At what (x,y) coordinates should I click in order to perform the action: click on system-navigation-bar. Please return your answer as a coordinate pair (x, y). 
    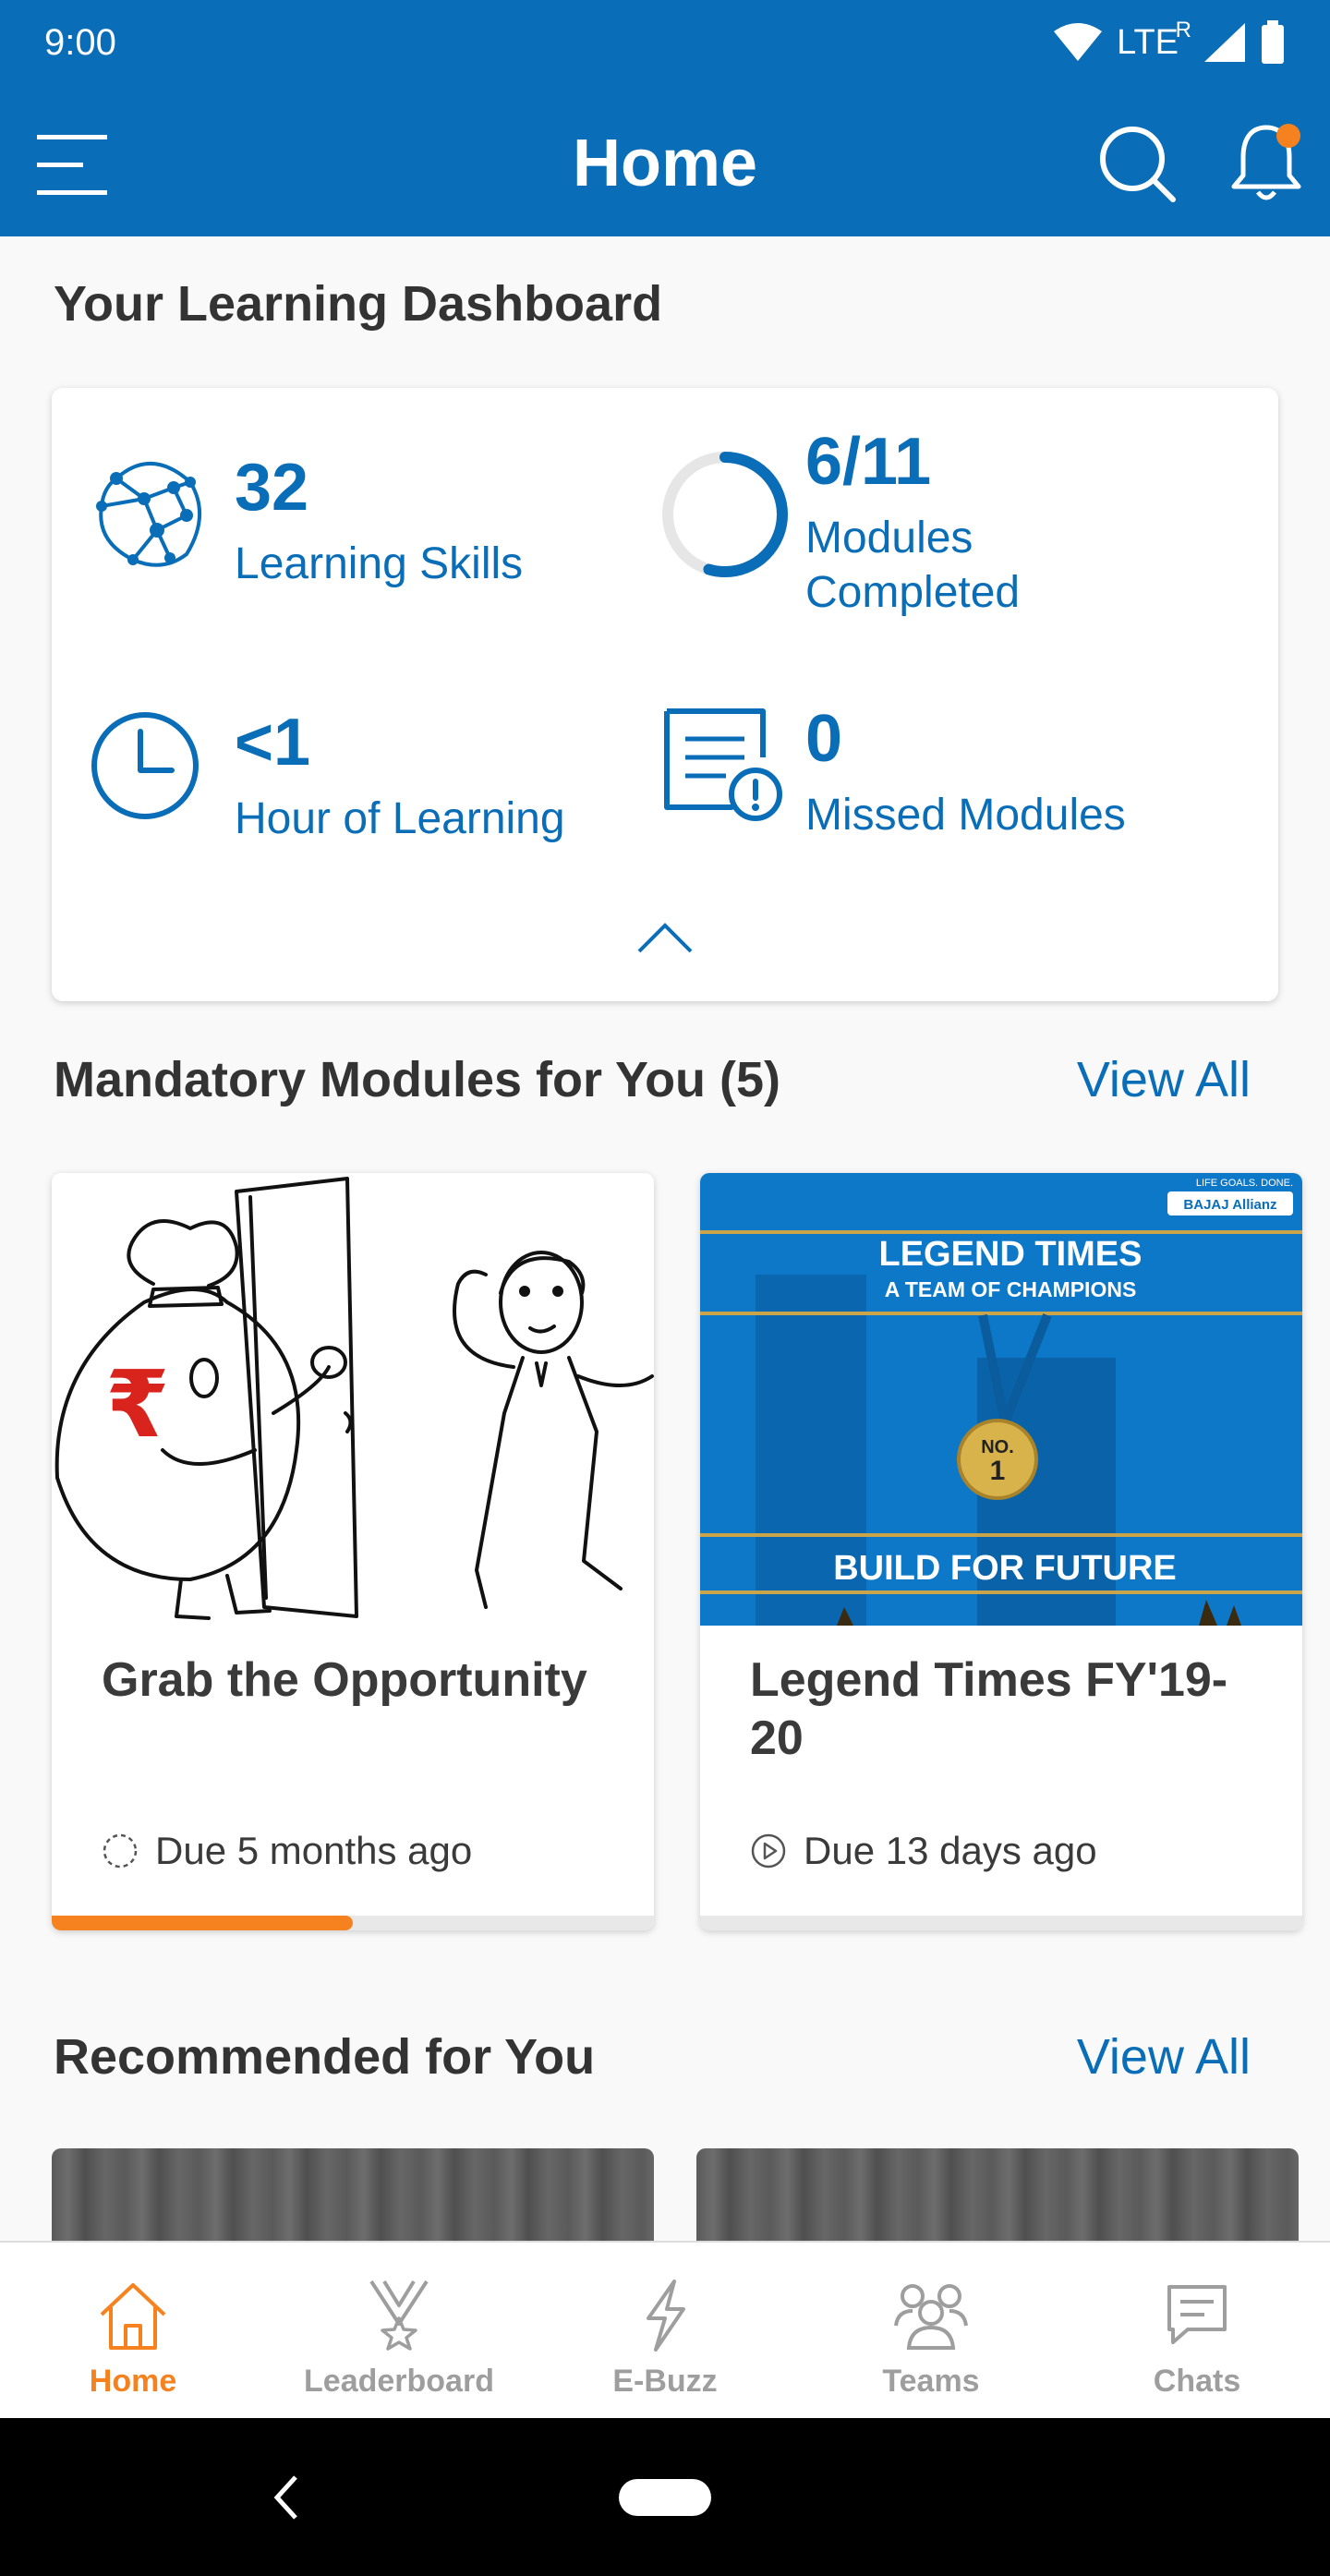
    Looking at the image, I should click on (665, 2497).